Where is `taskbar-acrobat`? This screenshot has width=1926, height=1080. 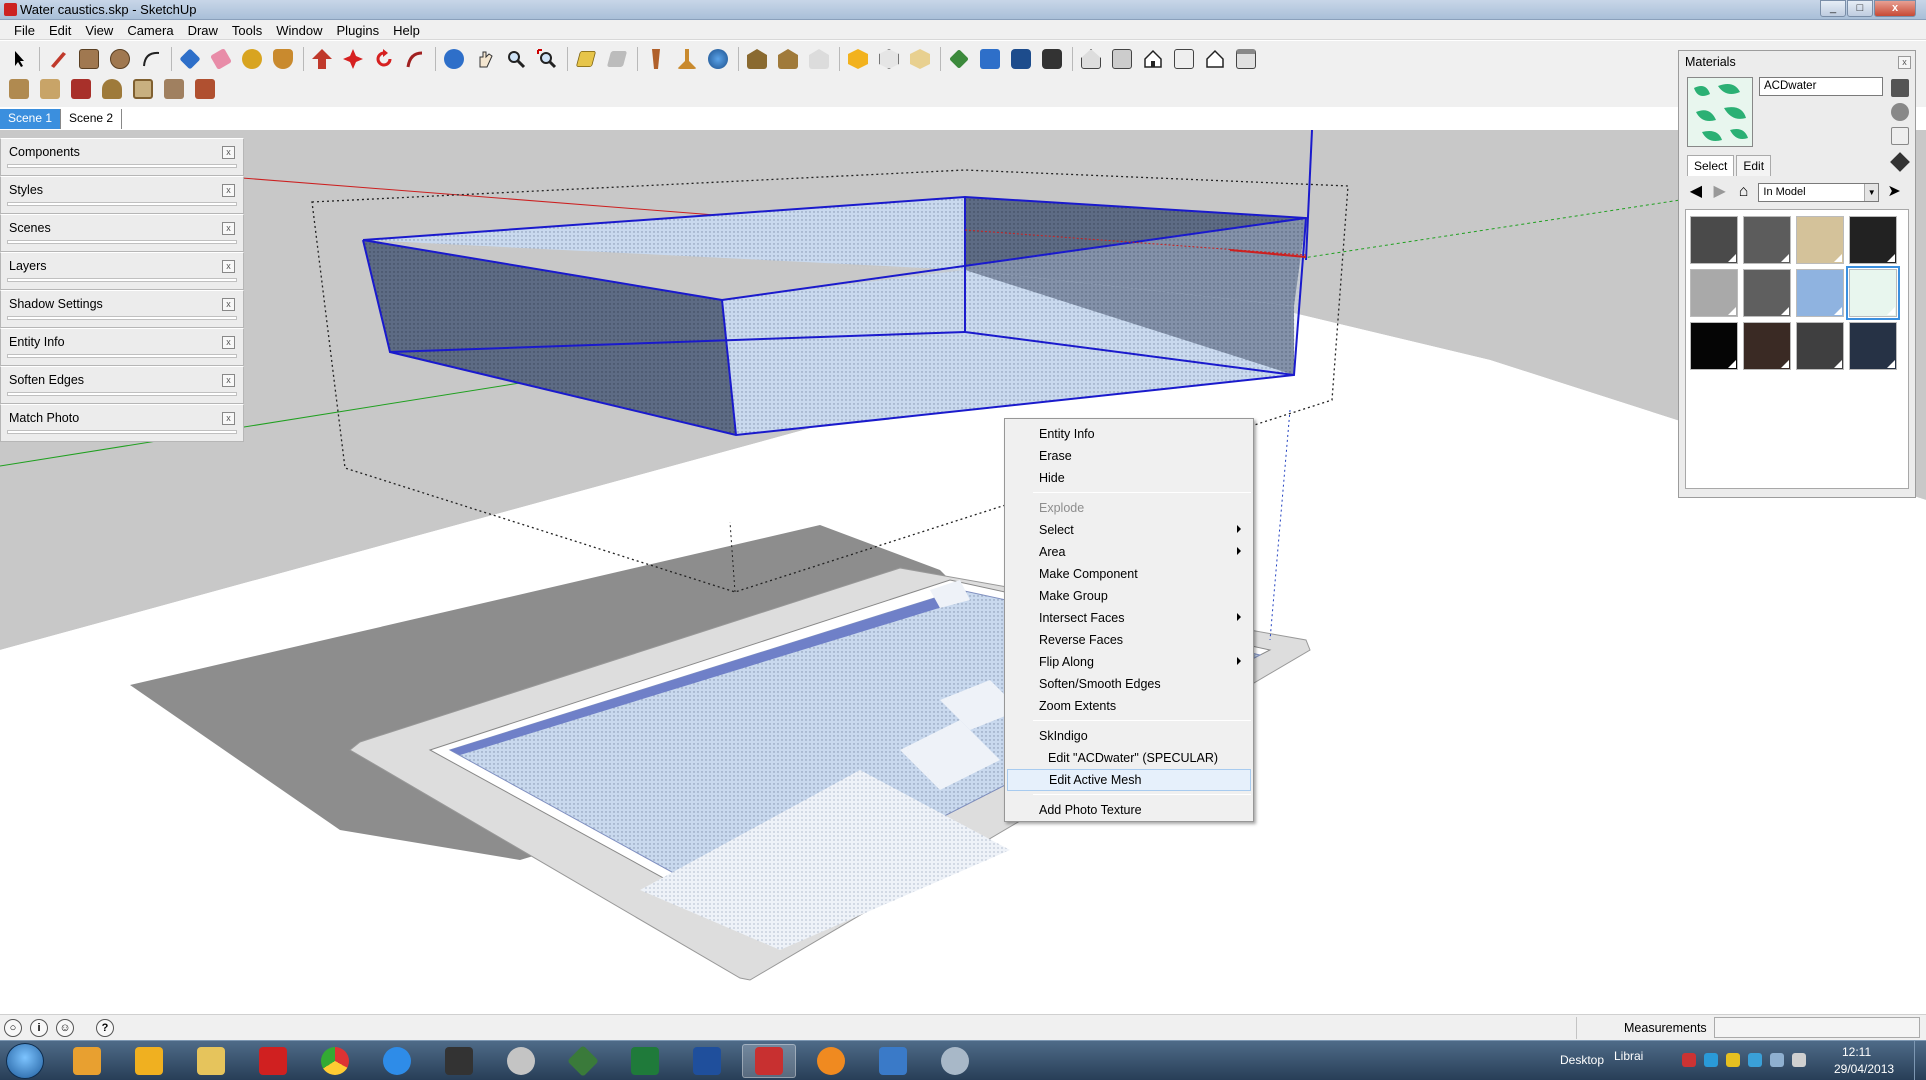 taskbar-acrobat is located at coordinates (273, 1061).